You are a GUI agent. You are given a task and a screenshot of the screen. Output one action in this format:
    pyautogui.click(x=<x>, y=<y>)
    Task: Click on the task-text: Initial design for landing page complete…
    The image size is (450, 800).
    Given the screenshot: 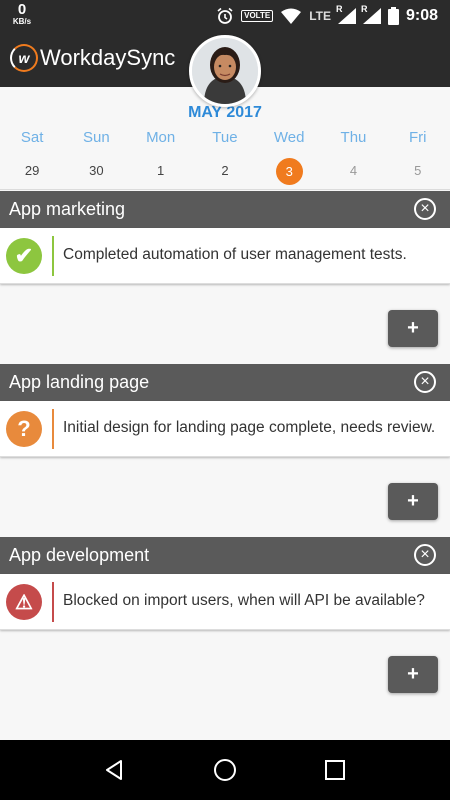 What is the action you would take?
    pyautogui.click(x=249, y=427)
    